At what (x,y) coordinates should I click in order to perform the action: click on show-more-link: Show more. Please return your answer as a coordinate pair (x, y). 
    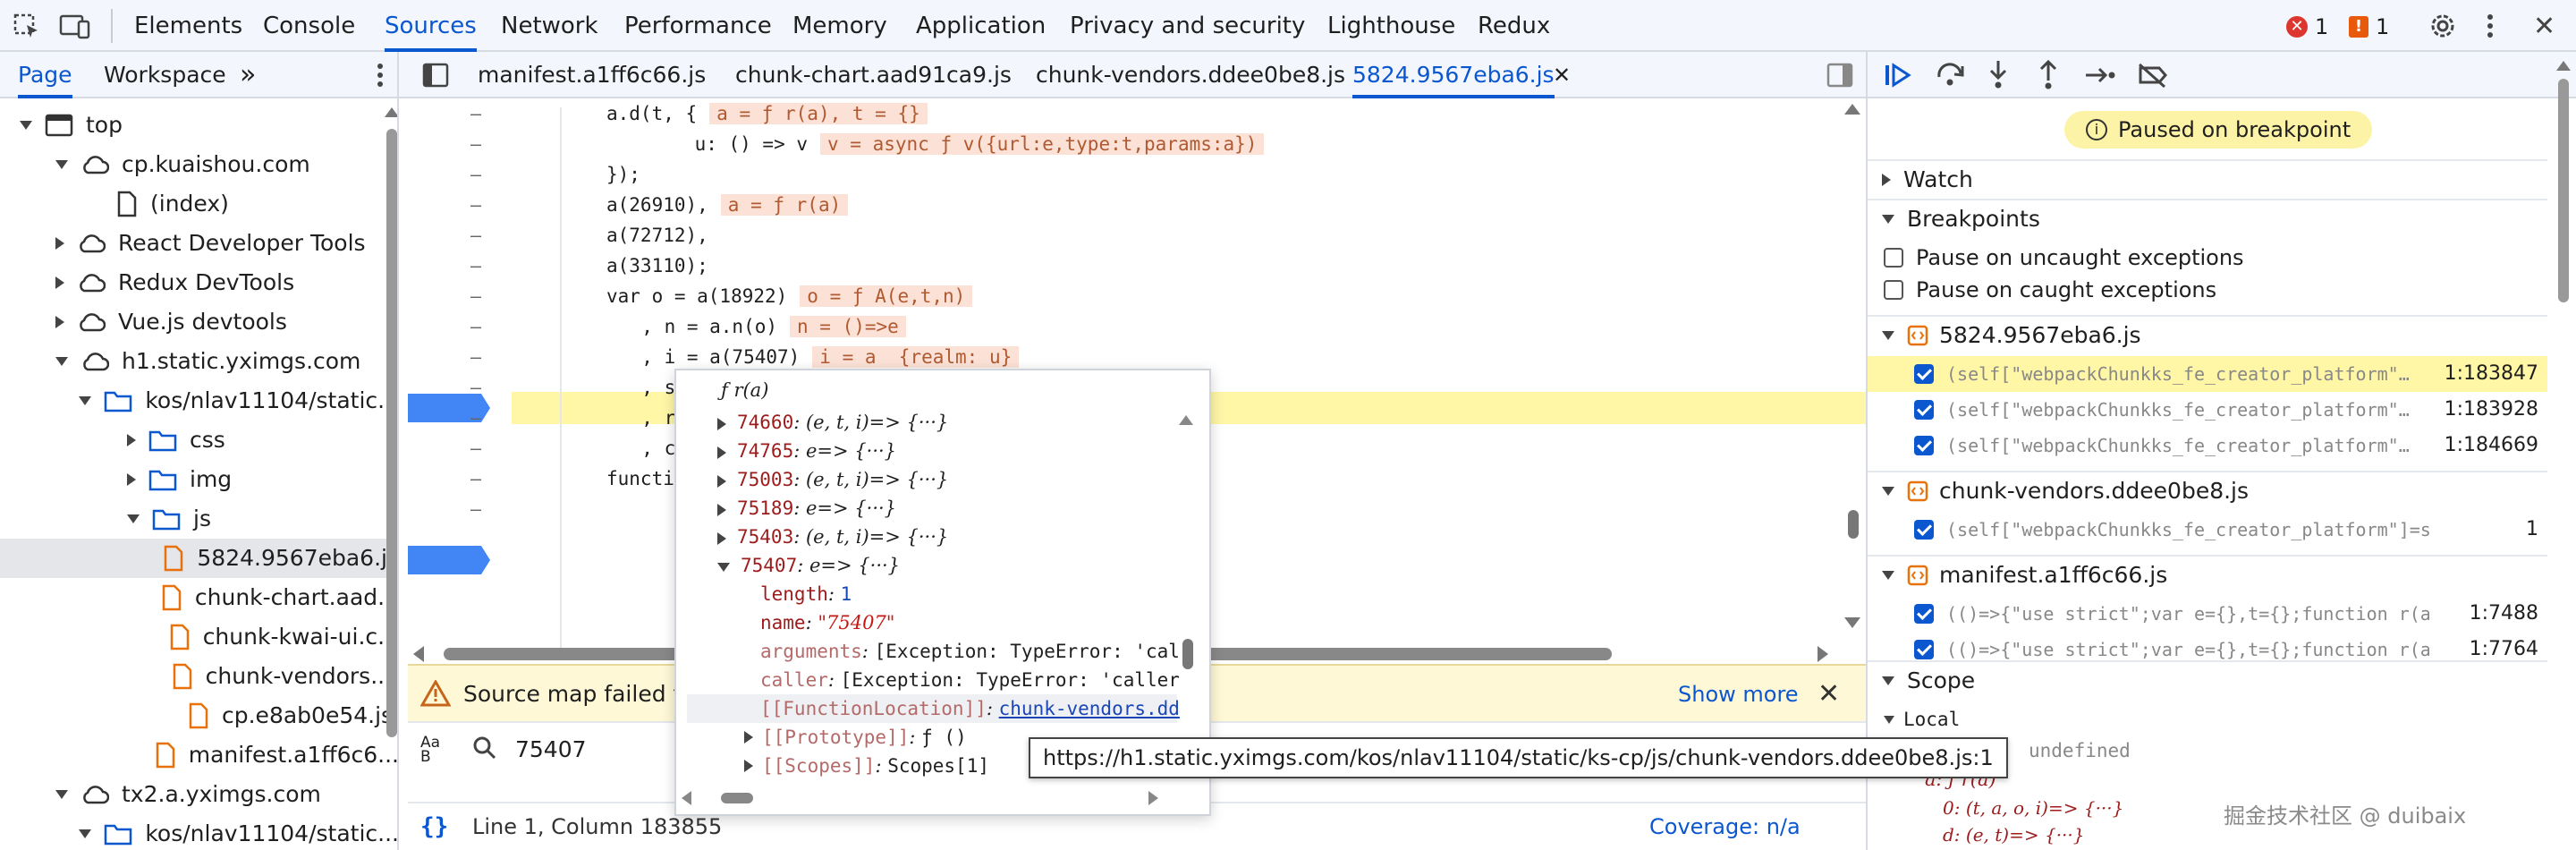
    Looking at the image, I should click on (1738, 694).